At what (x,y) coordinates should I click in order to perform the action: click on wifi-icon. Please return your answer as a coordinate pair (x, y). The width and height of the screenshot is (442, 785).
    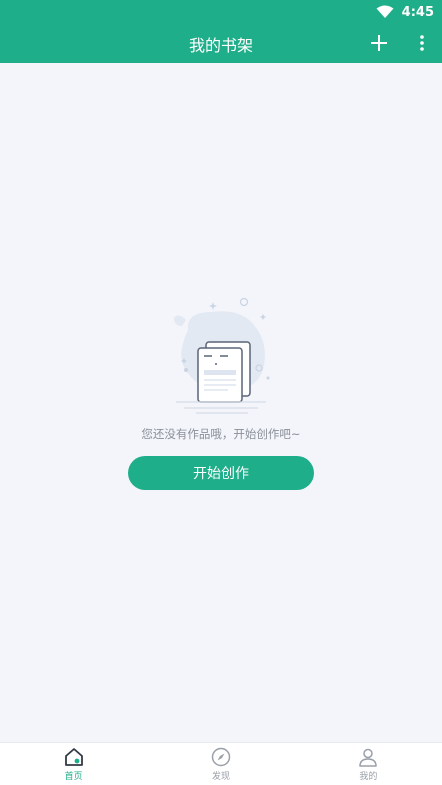
    Looking at the image, I should click on (385, 11).